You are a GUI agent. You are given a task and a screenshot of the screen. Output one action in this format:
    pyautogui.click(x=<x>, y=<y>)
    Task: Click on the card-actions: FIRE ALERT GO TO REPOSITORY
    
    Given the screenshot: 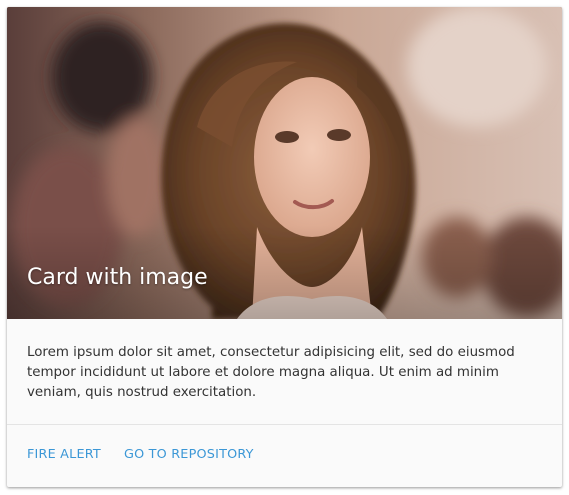 What is the action you would take?
    pyautogui.click(x=284, y=455)
    